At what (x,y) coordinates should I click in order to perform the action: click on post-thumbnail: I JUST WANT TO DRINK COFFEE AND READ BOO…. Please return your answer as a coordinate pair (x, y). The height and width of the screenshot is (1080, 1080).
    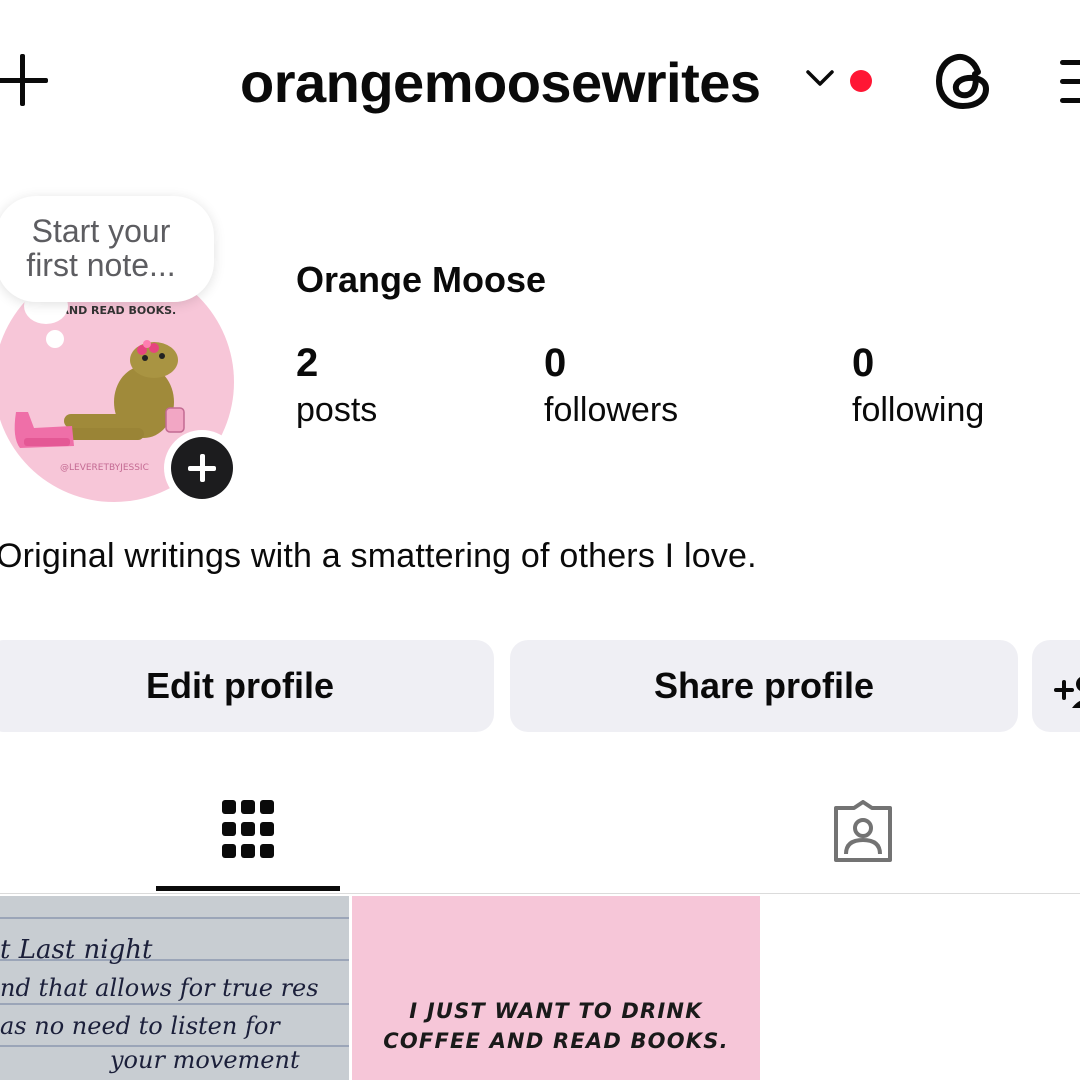
    Looking at the image, I should click on (556, 988).